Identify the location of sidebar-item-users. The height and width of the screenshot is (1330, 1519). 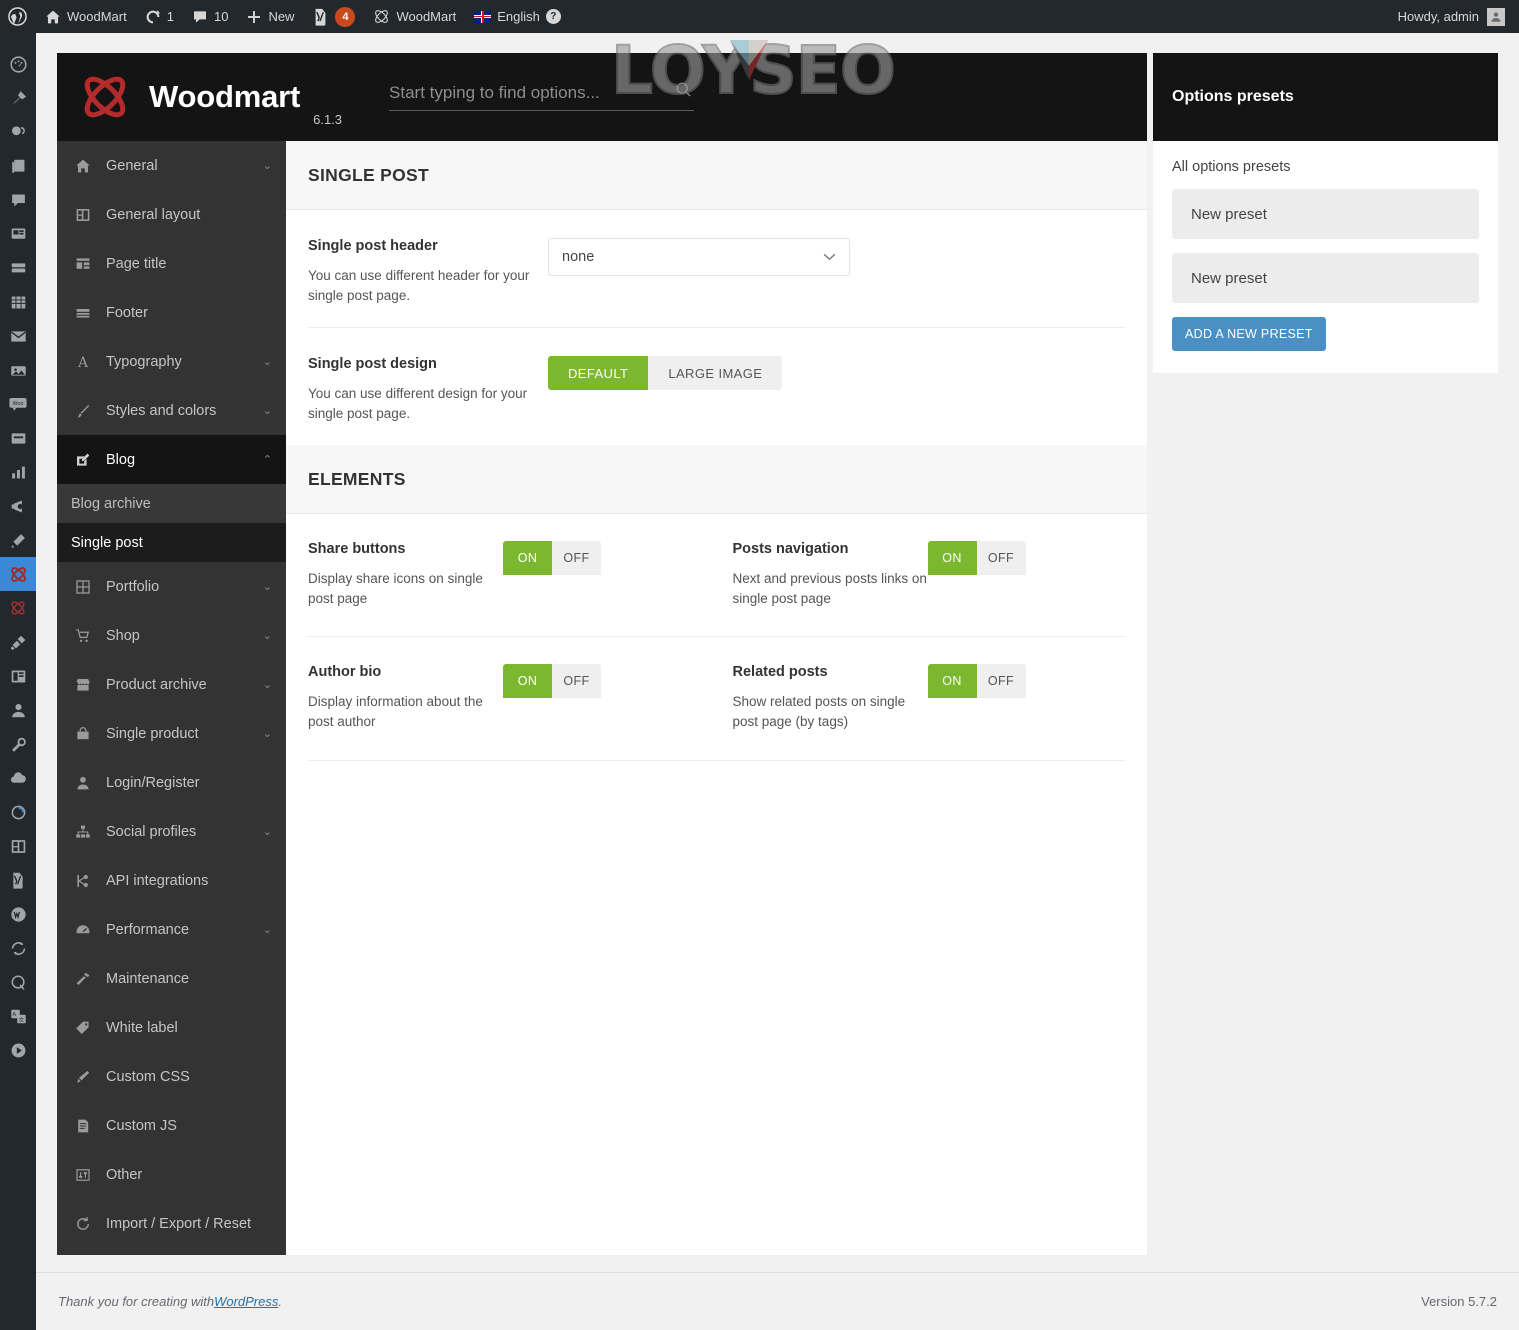
(18, 710).